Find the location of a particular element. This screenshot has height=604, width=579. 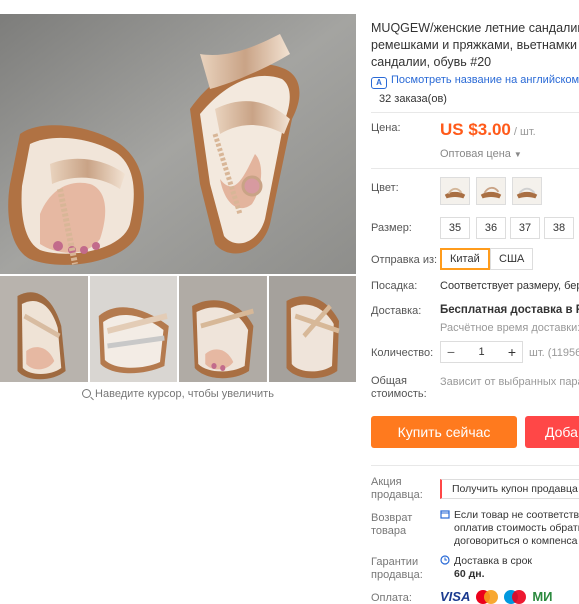

orders-count: 32 заказа(ов) is located at coordinates (413, 99).